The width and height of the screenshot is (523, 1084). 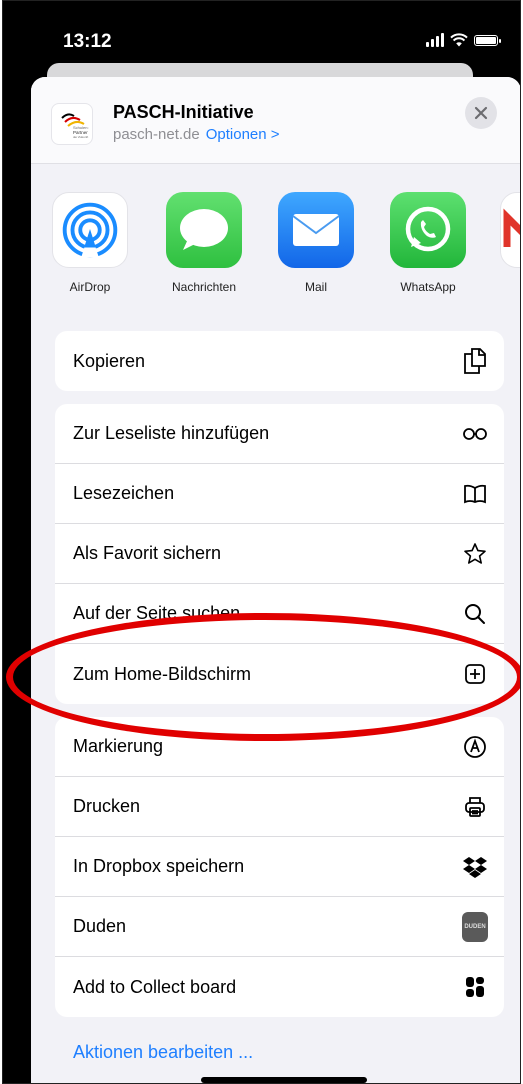 What do you see at coordinates (475, 747) in the screenshot?
I see `markup-icon` at bounding box center [475, 747].